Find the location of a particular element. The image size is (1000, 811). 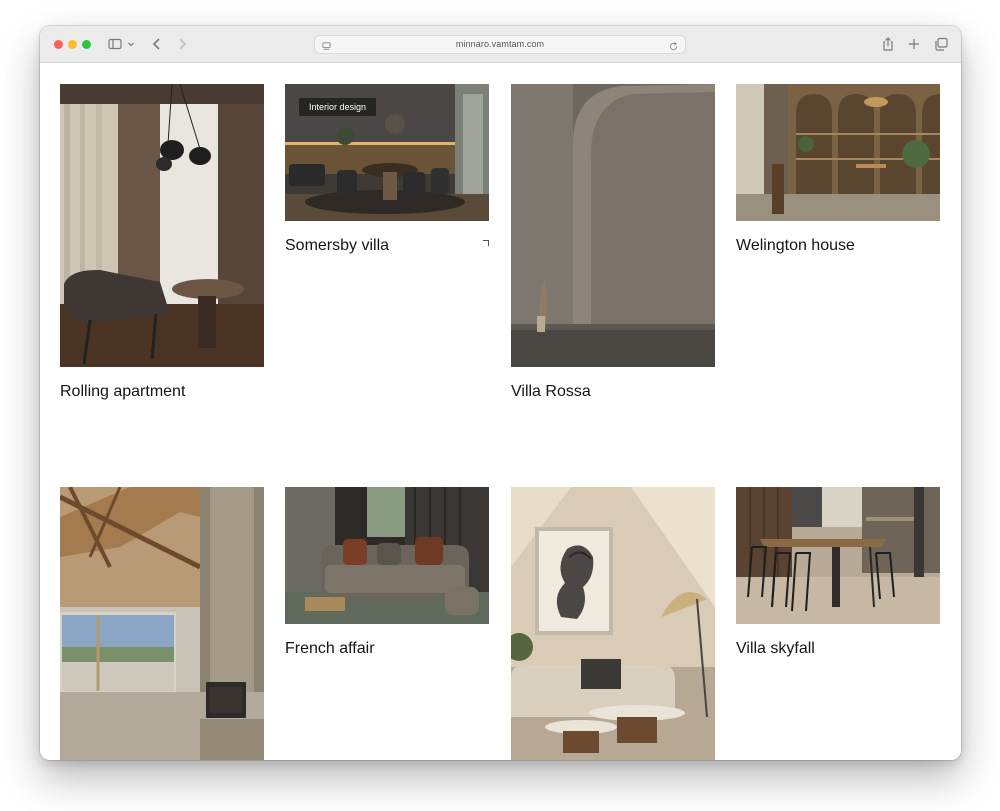

hover-cursor-corner-icon is located at coordinates (486, 243).